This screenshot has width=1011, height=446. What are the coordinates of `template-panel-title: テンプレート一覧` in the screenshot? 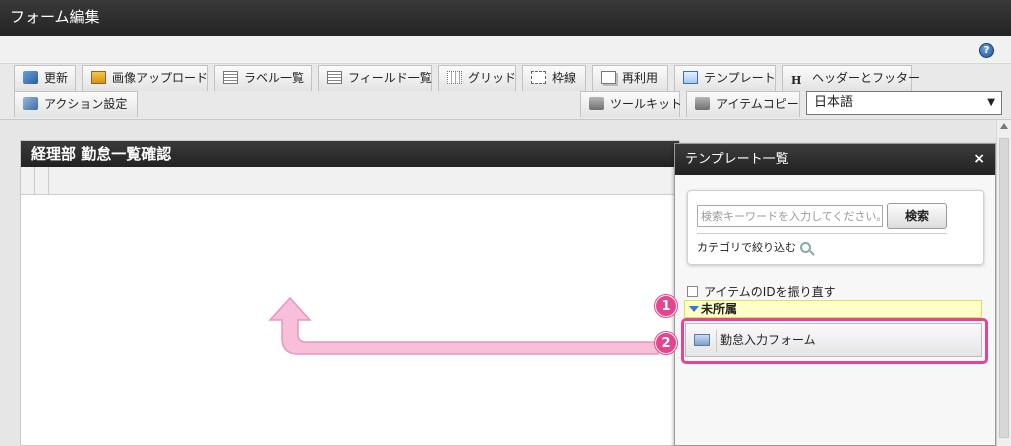 It's located at (737, 159).